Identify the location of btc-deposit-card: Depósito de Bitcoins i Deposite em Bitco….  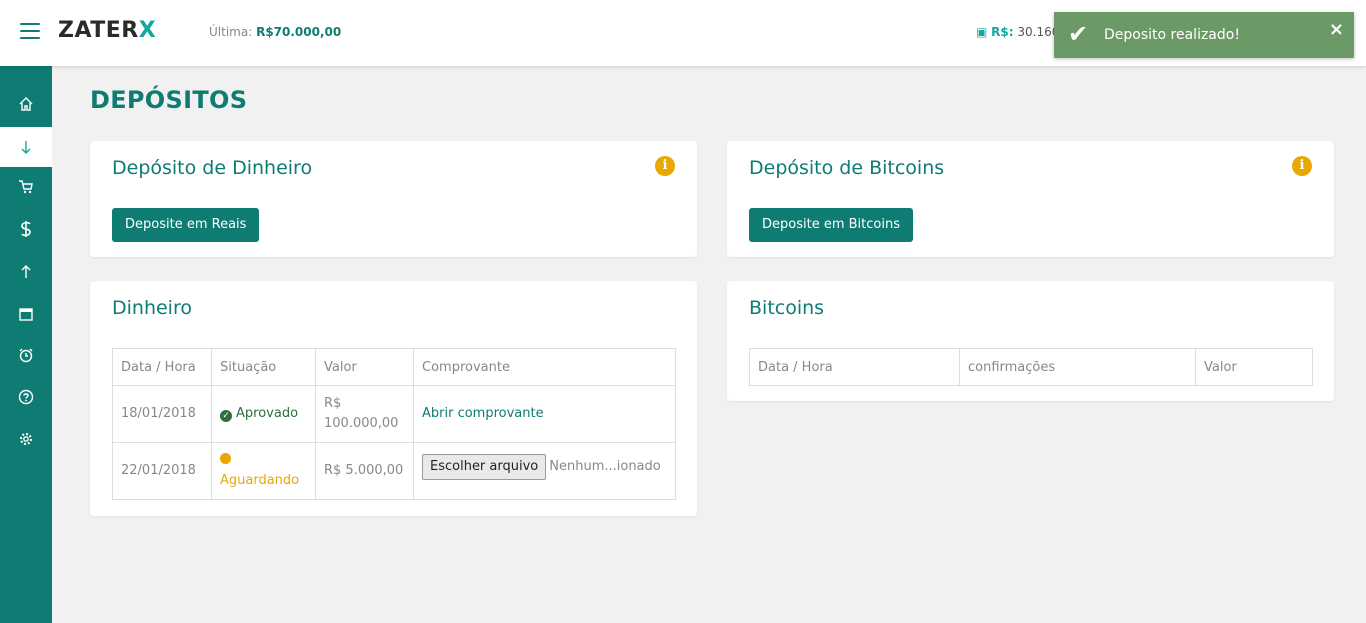
(1030, 199).